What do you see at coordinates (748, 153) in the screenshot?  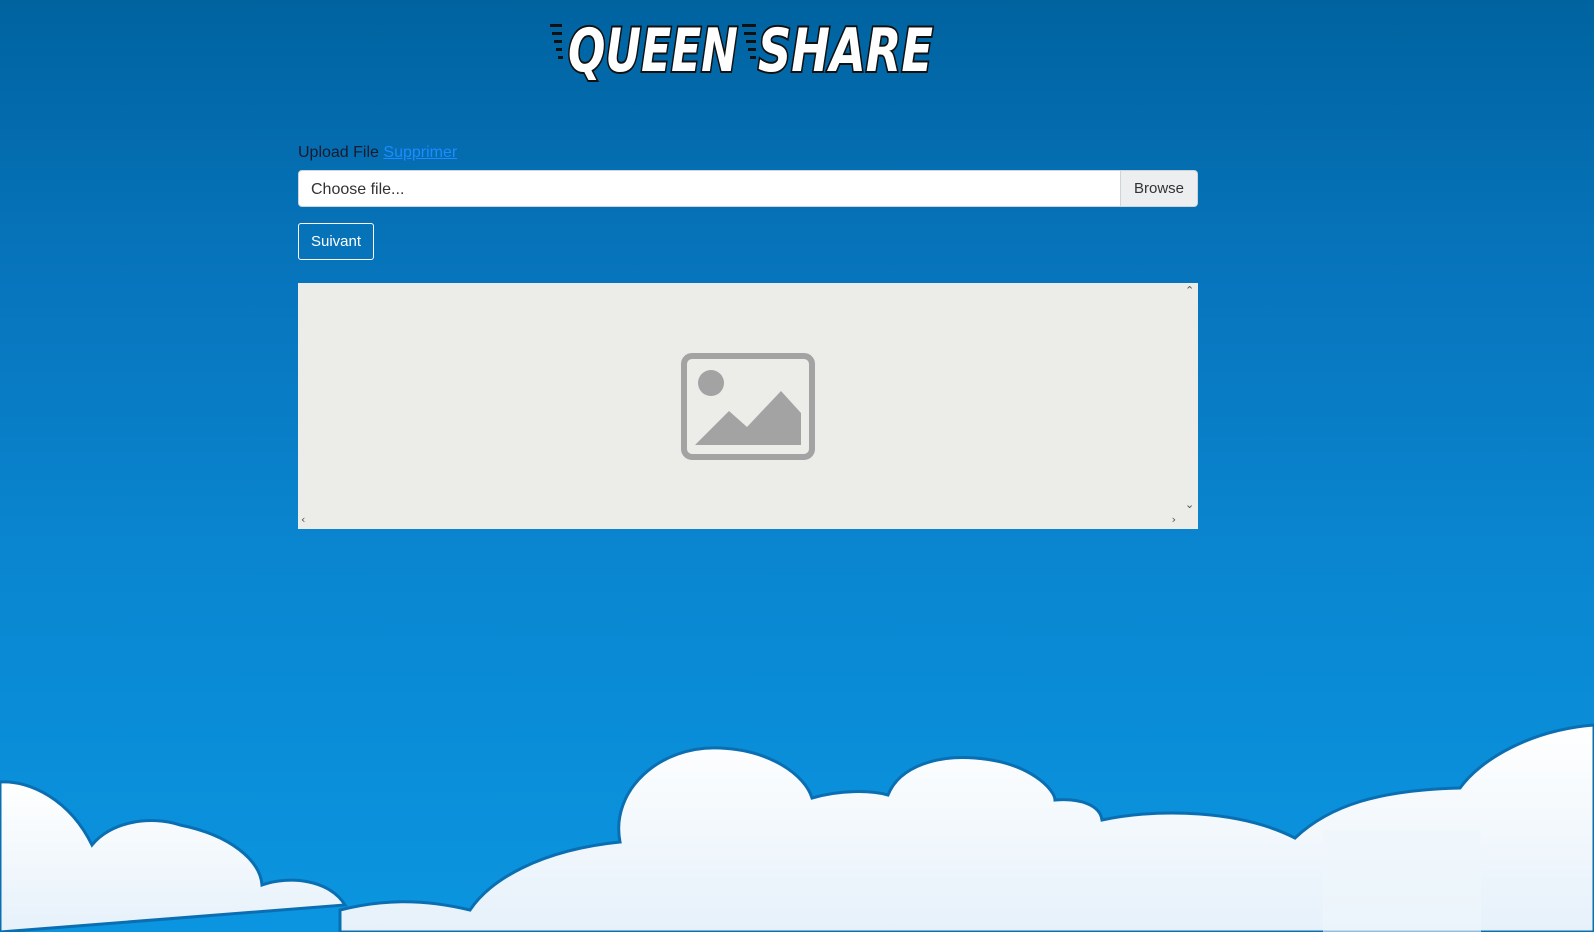 I see `upload-label-row: Upload File Supprimer` at bounding box center [748, 153].